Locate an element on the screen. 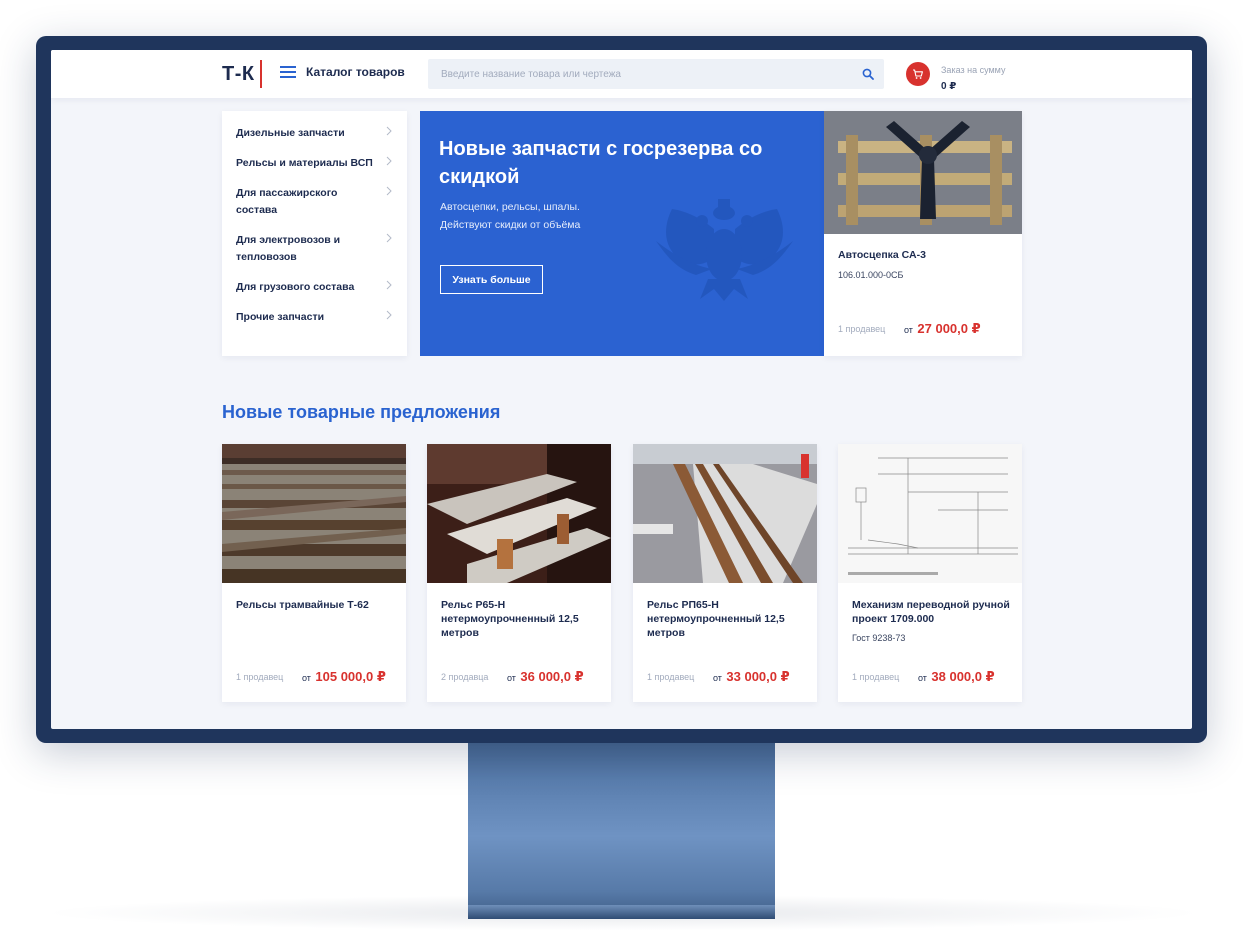 The width and height of the screenshot is (1243, 937). sidebar-item-label: Прочие запчасти is located at coordinates (280, 317).